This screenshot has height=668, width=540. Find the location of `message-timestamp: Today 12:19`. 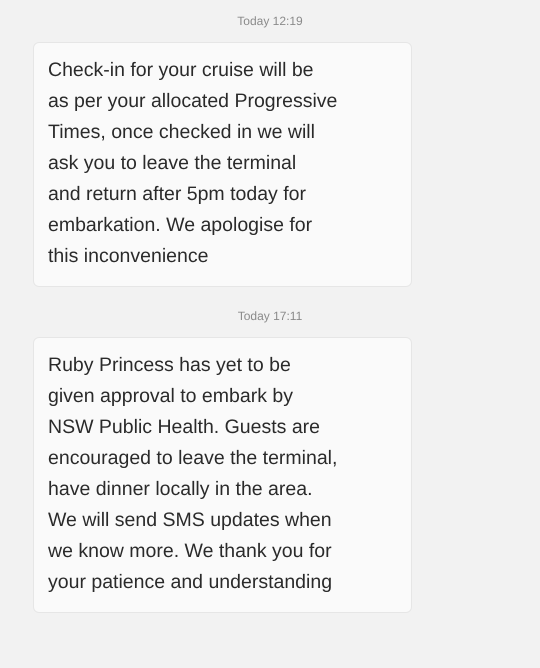

message-timestamp: Today 12:19 is located at coordinates (270, 21).